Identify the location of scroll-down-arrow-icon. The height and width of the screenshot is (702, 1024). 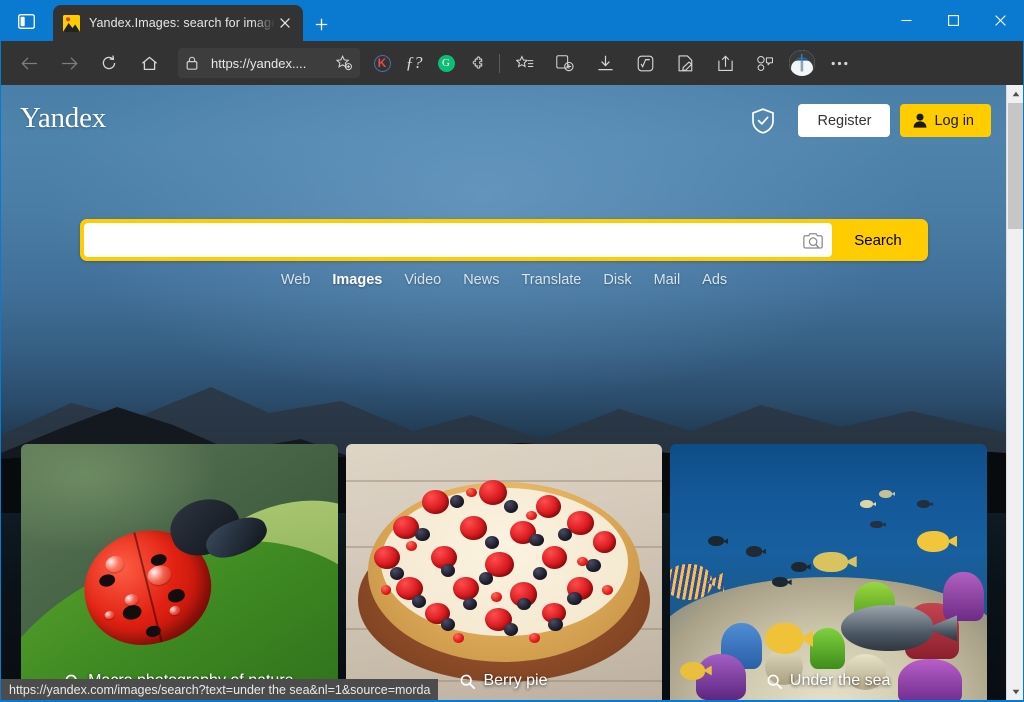
(1015, 691).